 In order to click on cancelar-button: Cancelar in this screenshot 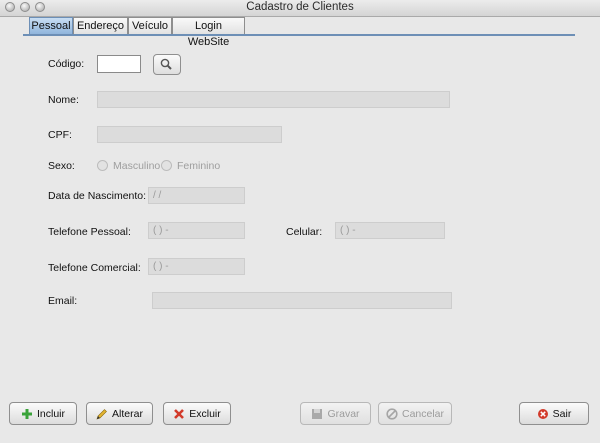, I will do `click(415, 413)`.